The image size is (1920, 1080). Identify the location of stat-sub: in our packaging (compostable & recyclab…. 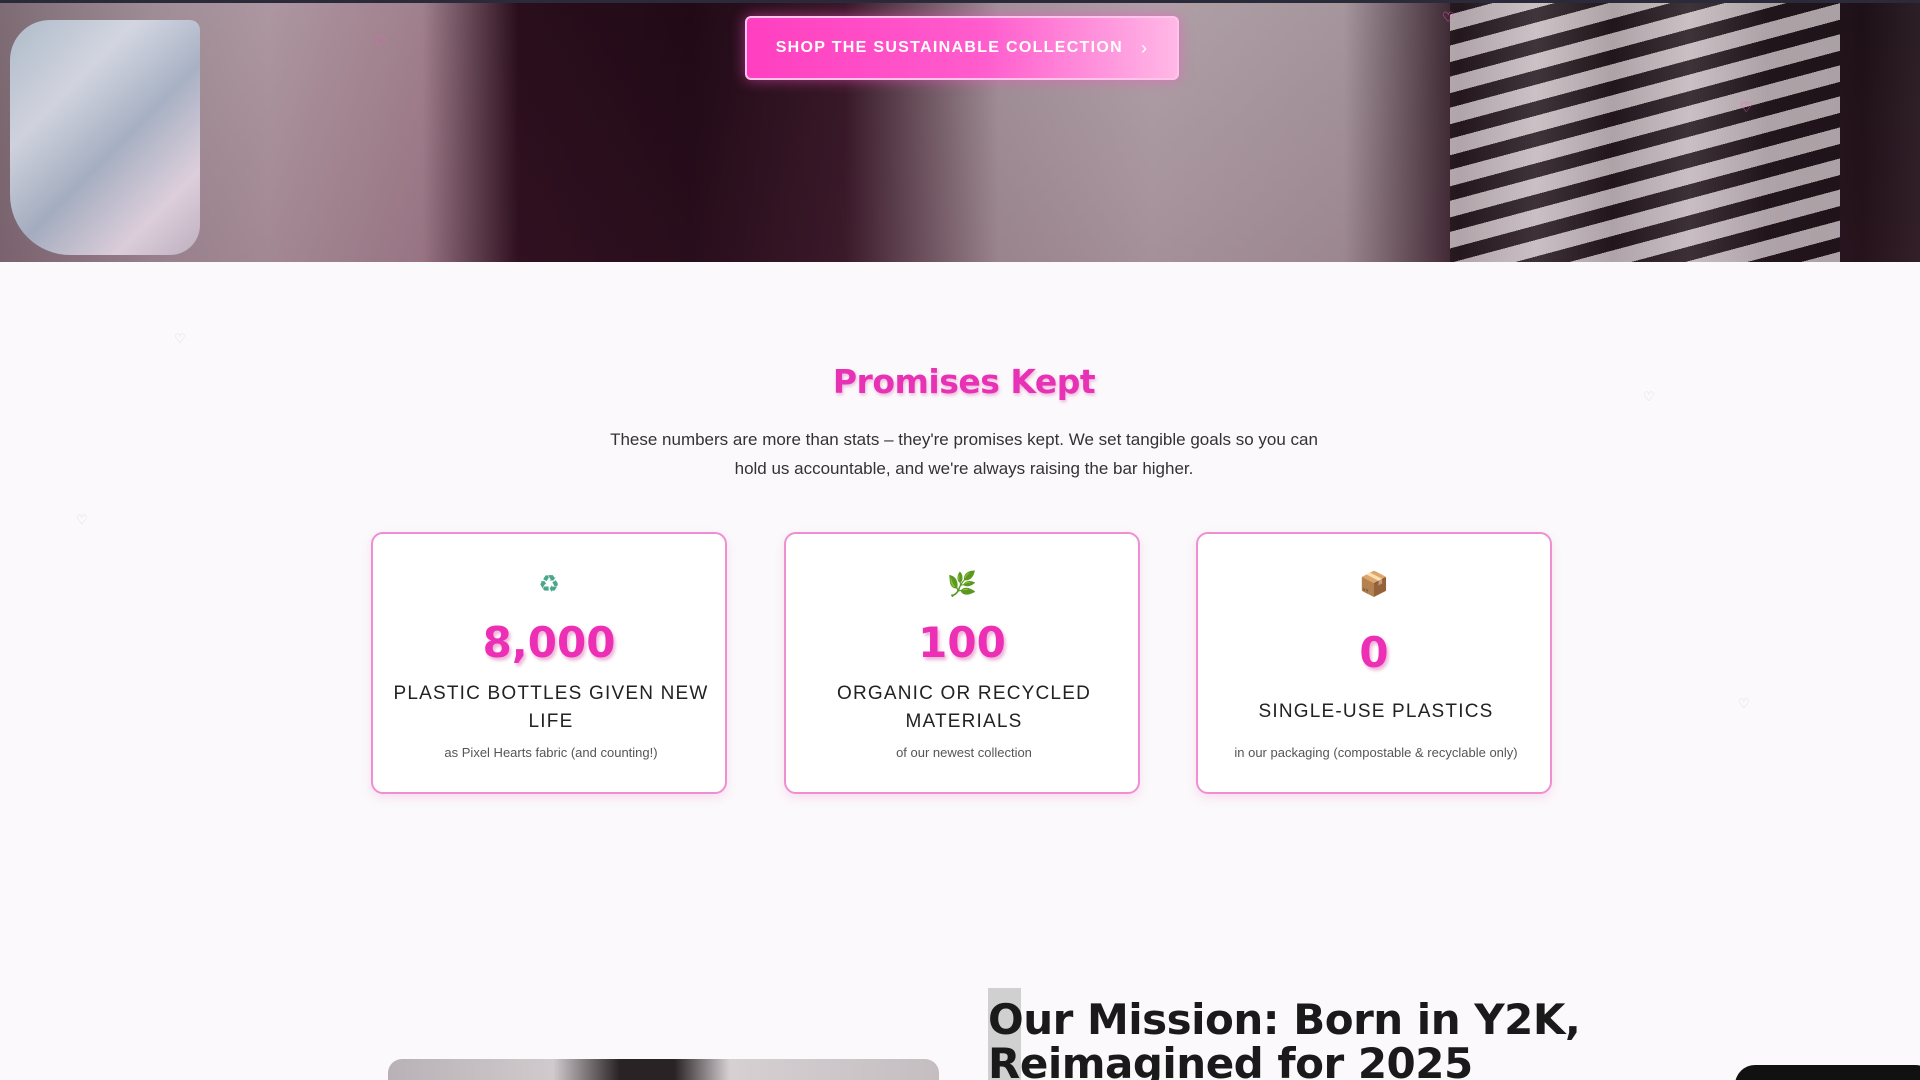
(1376, 752).